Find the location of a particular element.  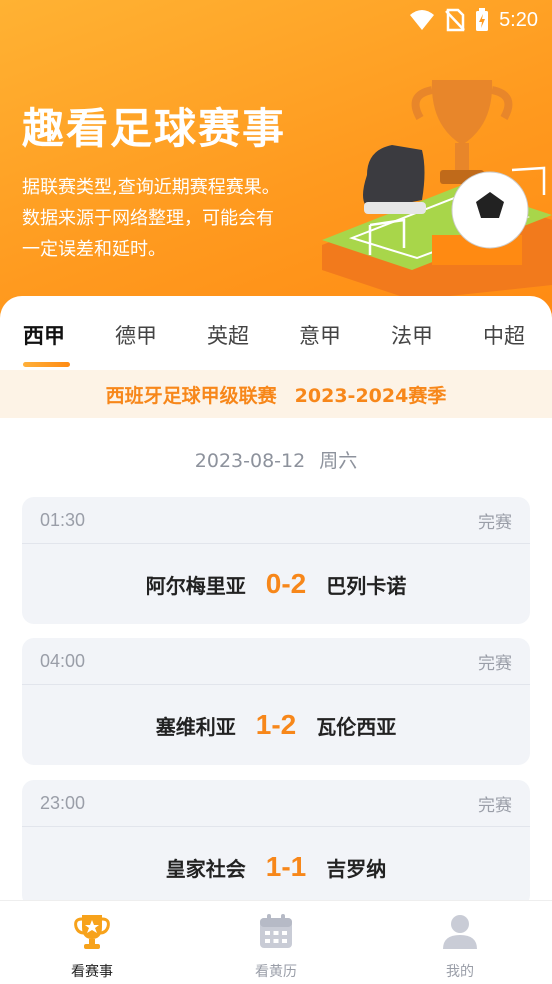

calendar-icon is located at coordinates (276, 931).